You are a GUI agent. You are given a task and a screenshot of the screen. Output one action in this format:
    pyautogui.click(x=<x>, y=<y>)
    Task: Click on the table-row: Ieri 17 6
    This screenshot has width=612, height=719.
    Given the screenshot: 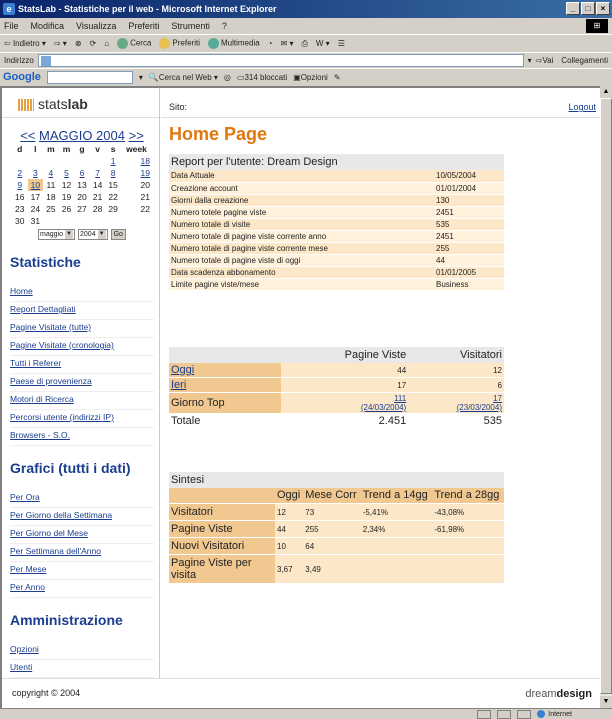 What is the action you would take?
    pyautogui.click(x=336, y=385)
    